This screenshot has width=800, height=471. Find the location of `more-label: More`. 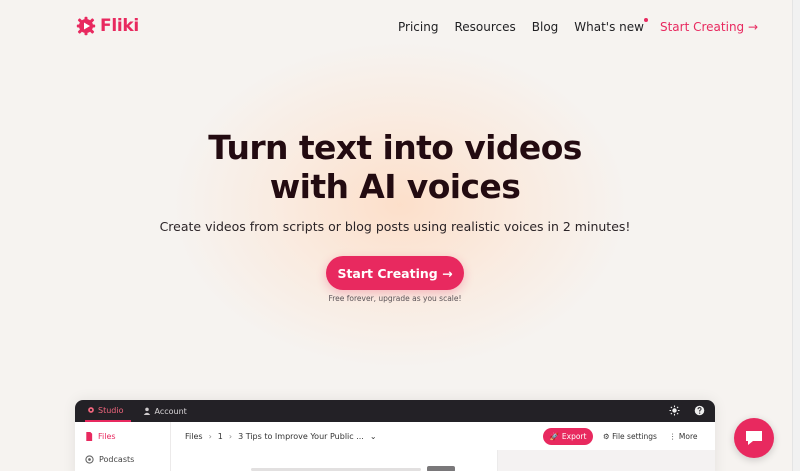

more-label: More is located at coordinates (688, 436).